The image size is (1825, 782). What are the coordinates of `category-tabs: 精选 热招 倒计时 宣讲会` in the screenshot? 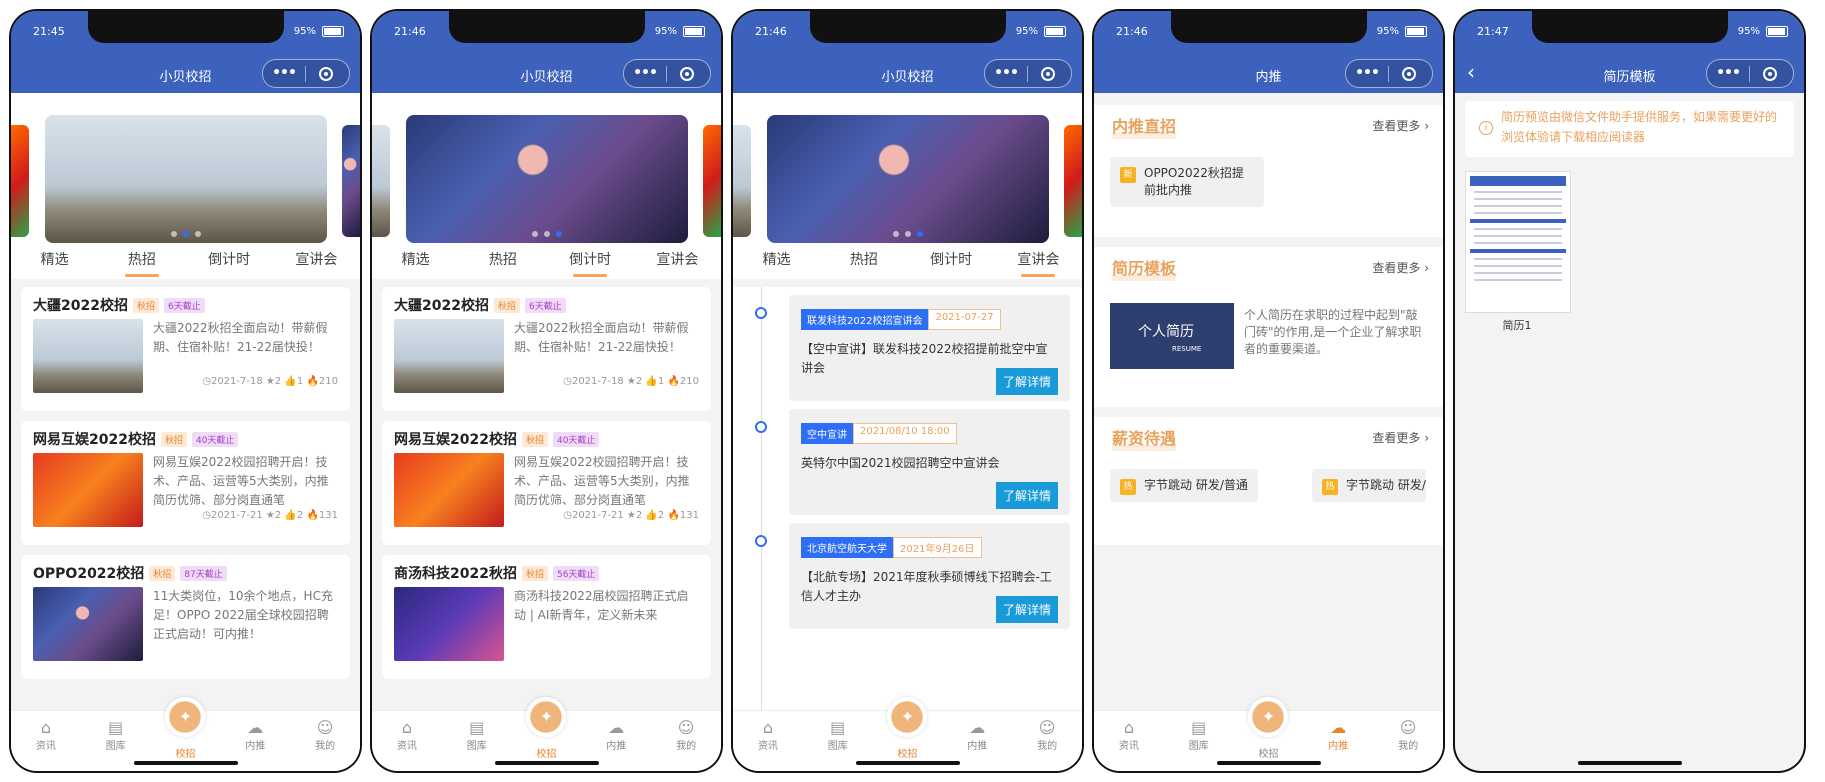 It's located at (185, 261).